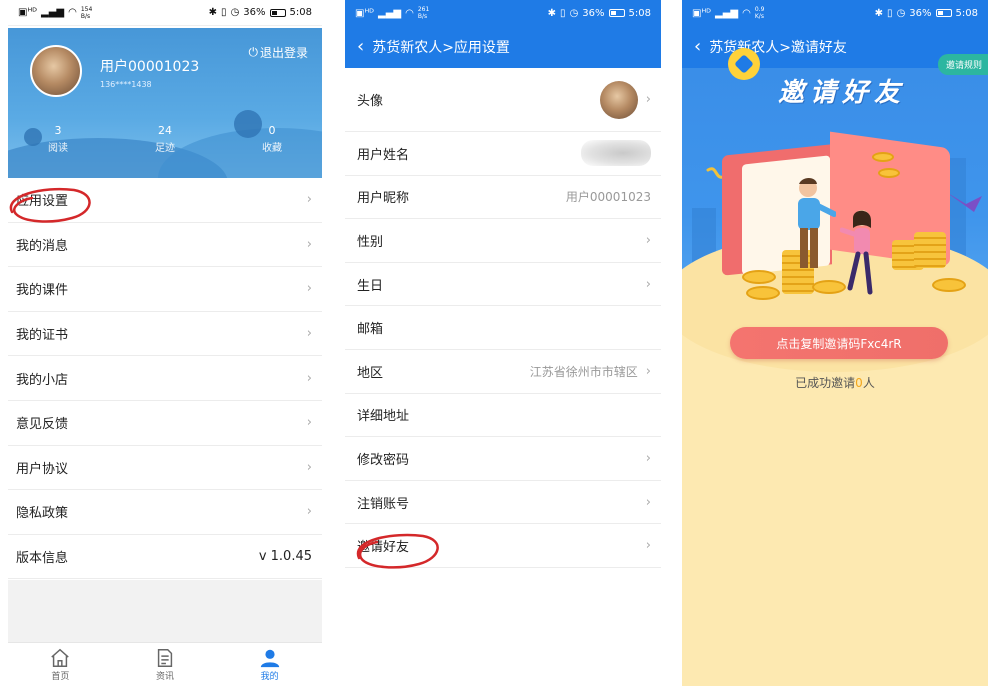 This screenshot has width=989, height=686. I want to click on region-value: 江苏省徐州市市辖区, so click(583, 371).